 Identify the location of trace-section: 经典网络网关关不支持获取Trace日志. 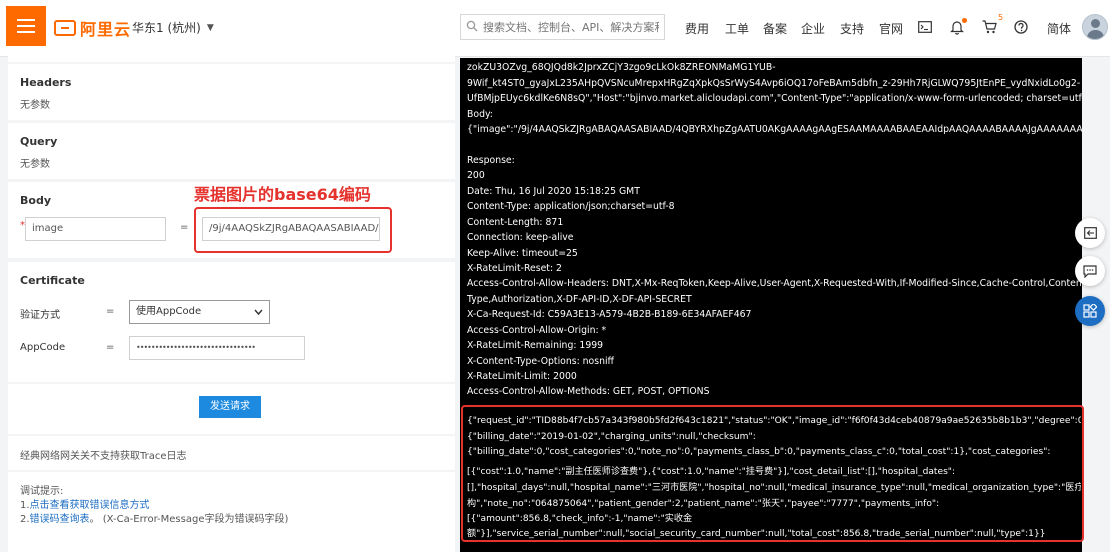
(231, 453).